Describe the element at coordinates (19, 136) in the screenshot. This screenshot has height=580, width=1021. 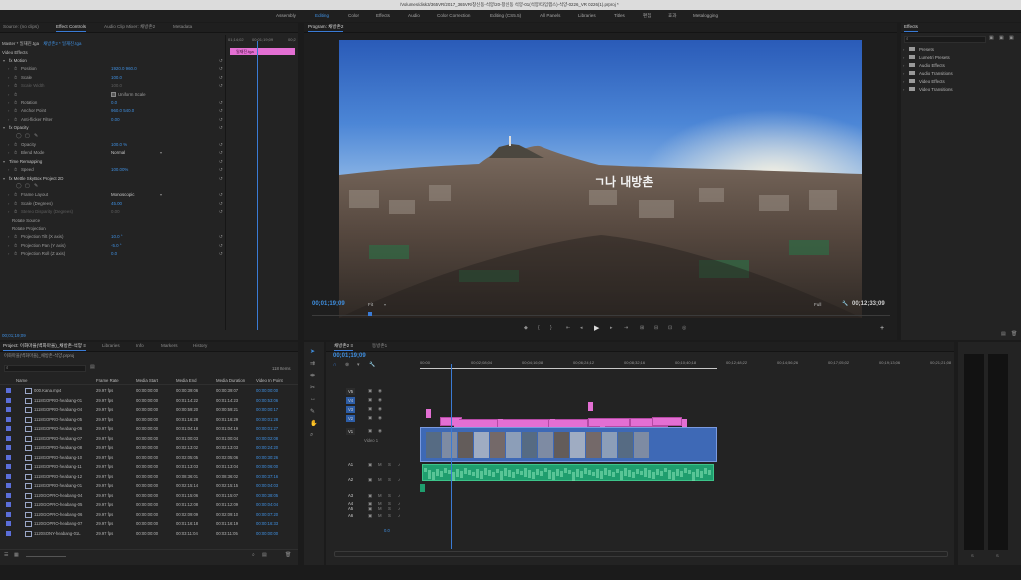
I see `ellipse-mask-icon: ◯` at that location.